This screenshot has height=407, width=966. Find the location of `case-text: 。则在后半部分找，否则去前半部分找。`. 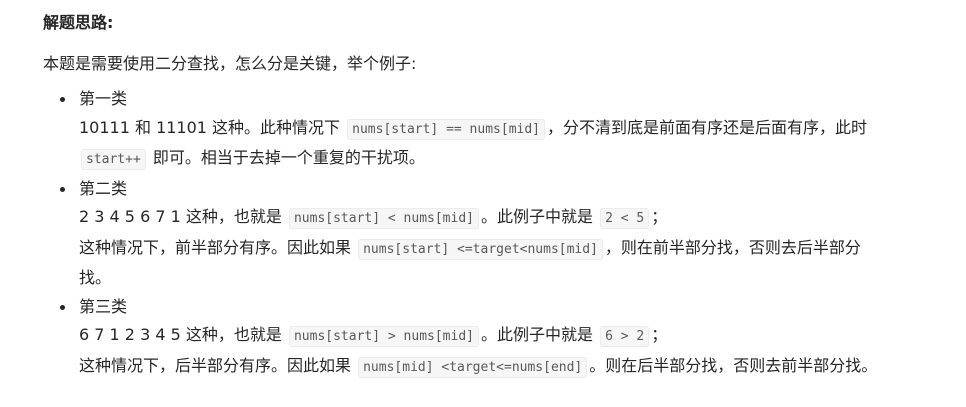

case-text: 。则在后半部分找，否则去前半部分找。 is located at coordinates (733, 365).